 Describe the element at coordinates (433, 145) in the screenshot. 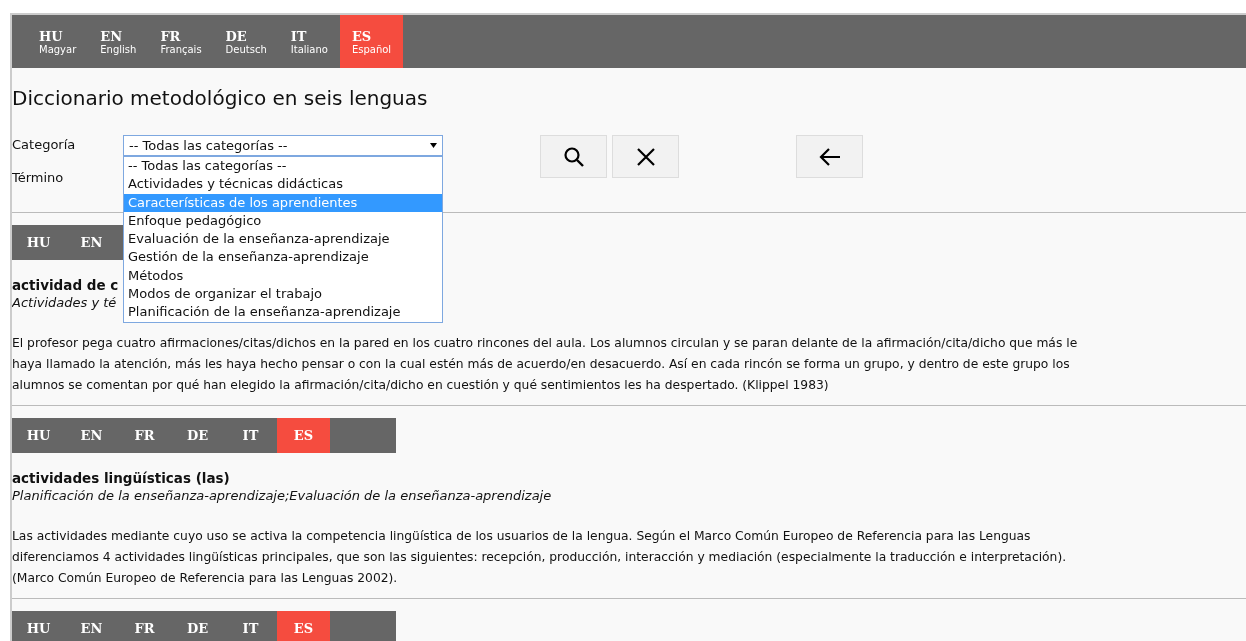

I see `caret-icon` at that location.